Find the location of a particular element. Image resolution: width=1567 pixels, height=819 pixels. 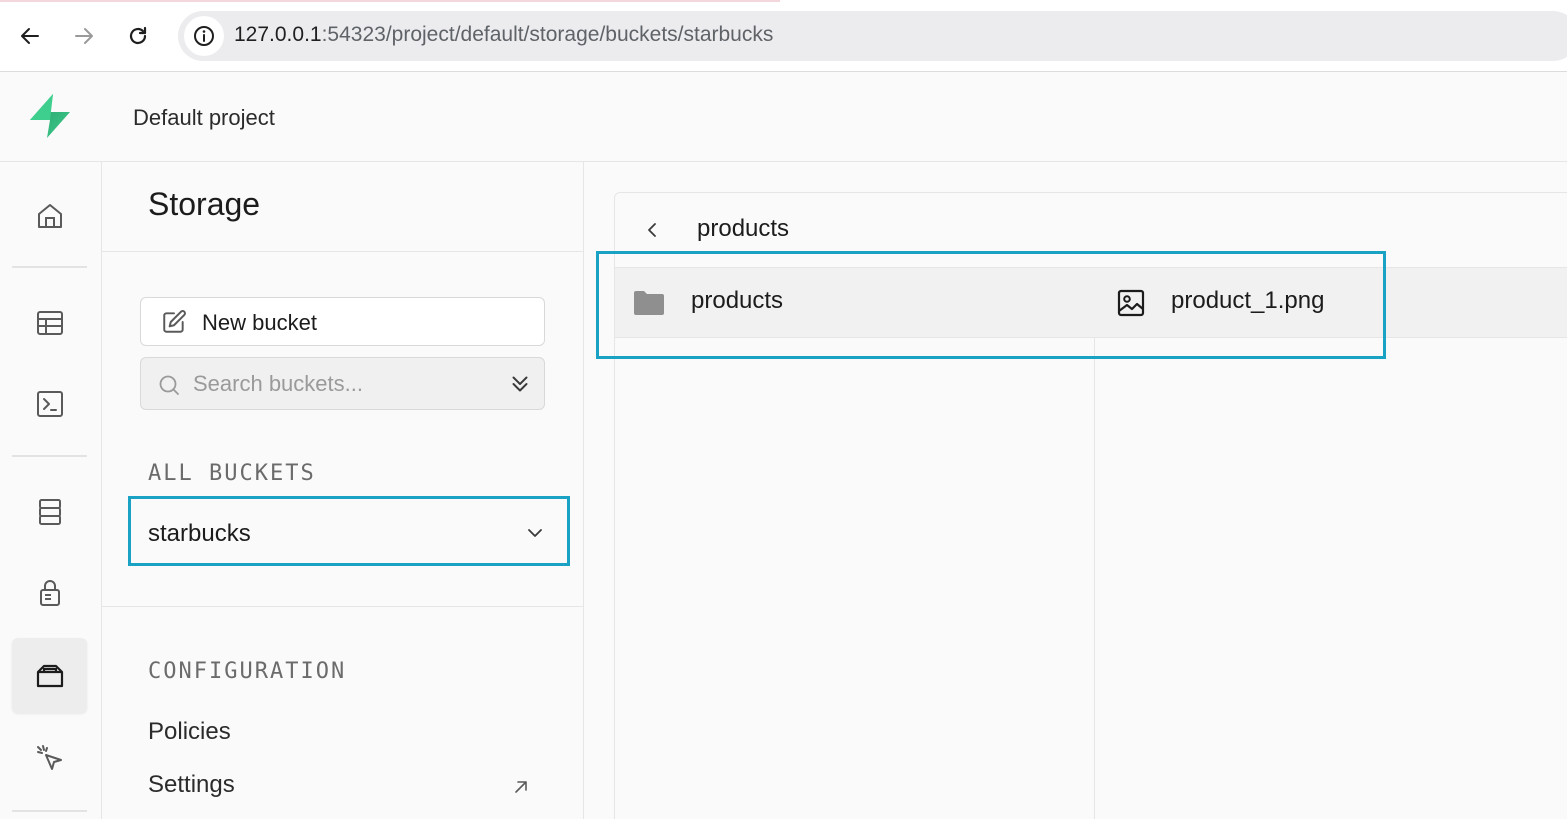

rail-table-editor is located at coordinates (49, 322).